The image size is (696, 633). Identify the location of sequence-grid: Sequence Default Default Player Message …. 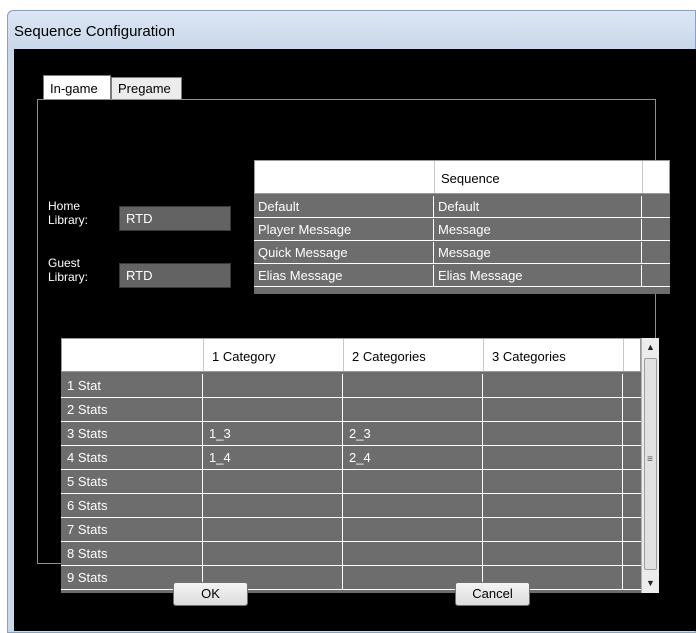
(462, 227).